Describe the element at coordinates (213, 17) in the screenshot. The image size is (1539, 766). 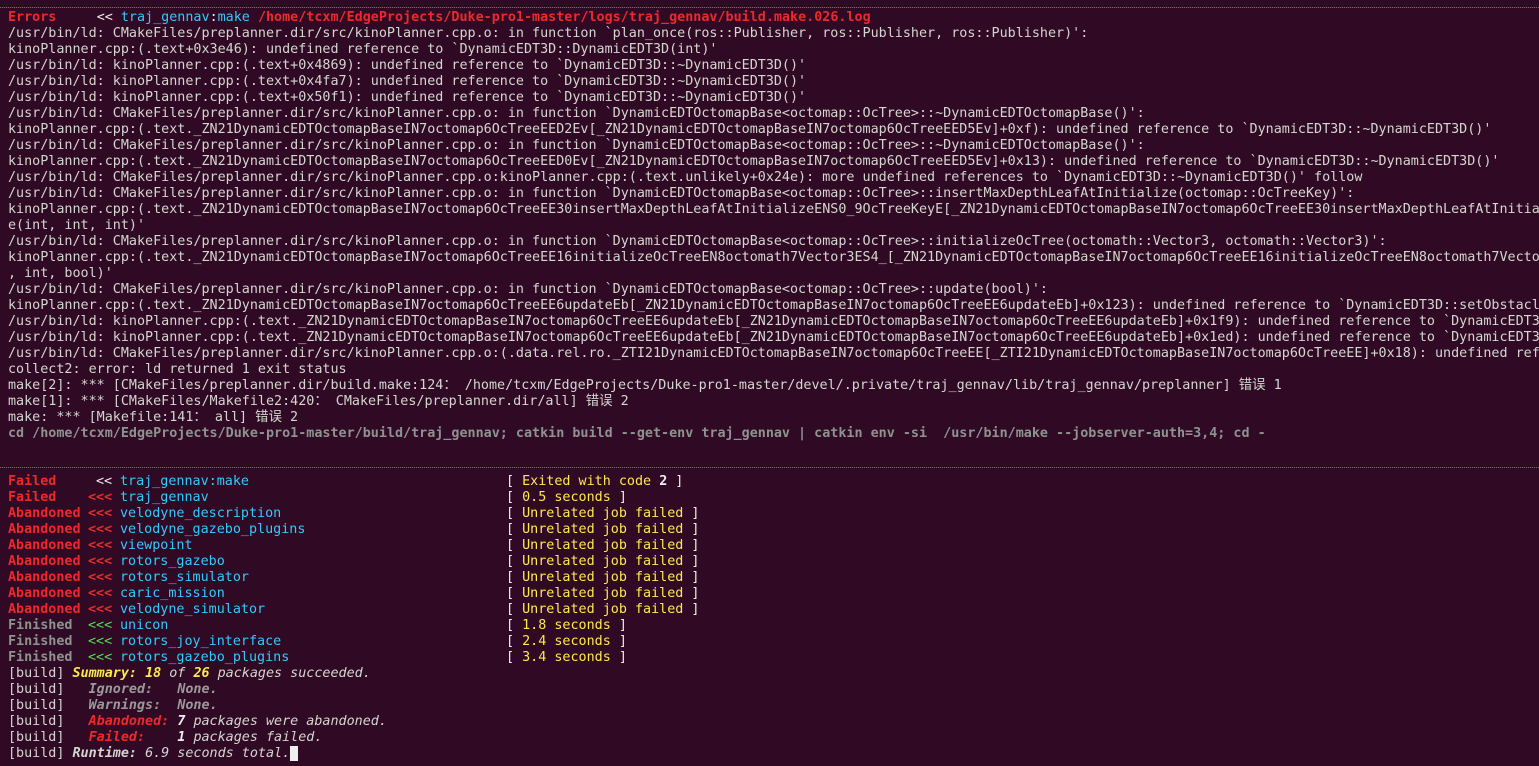
I see `error-sep: :` at that location.